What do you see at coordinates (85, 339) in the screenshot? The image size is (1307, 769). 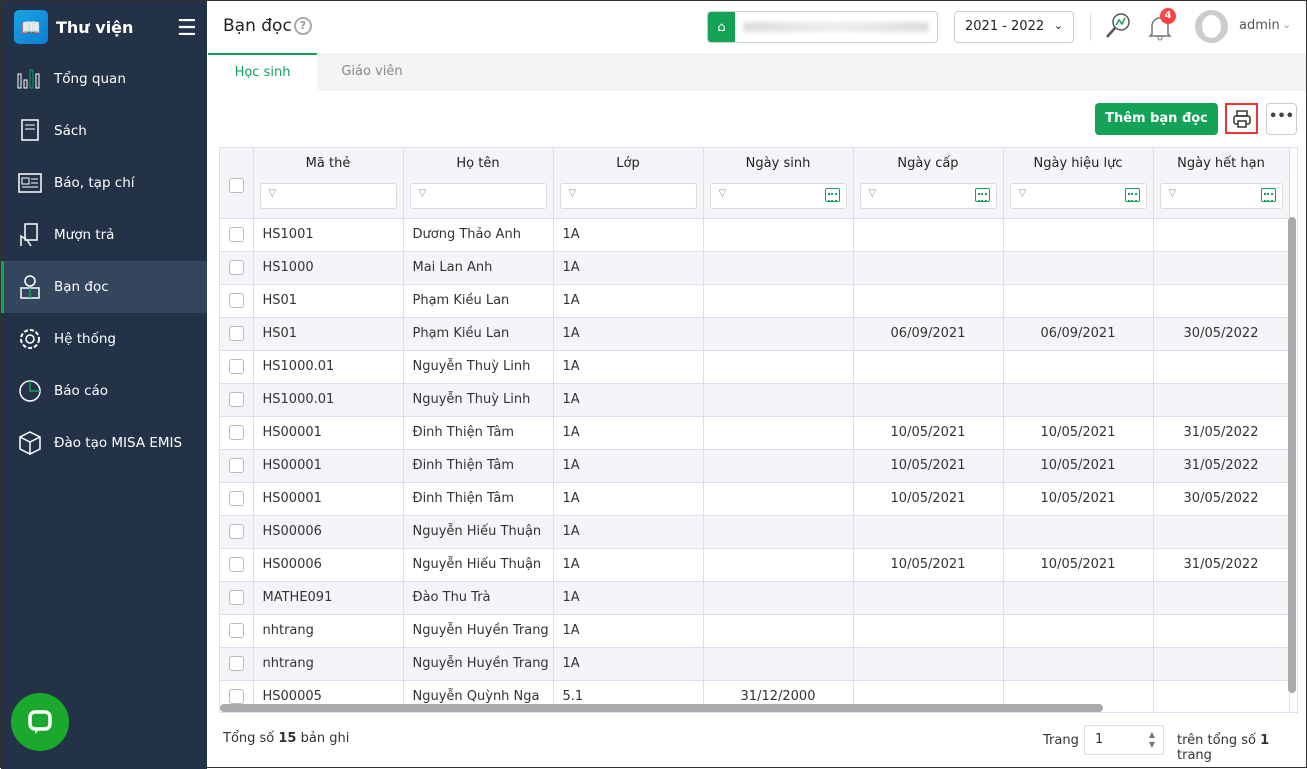 I see `sidebar-item-label: Hệ thống` at bounding box center [85, 339].